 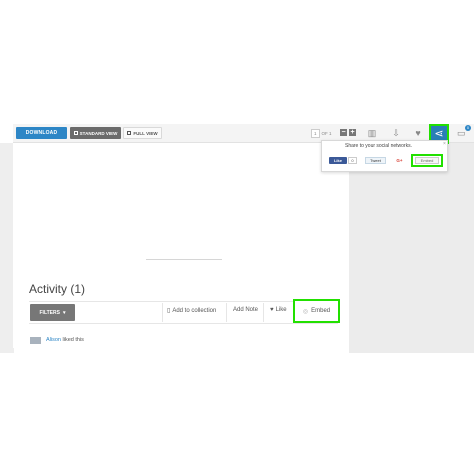 I want to click on page-indicator: 1 OF 1, so click(x=321, y=133).